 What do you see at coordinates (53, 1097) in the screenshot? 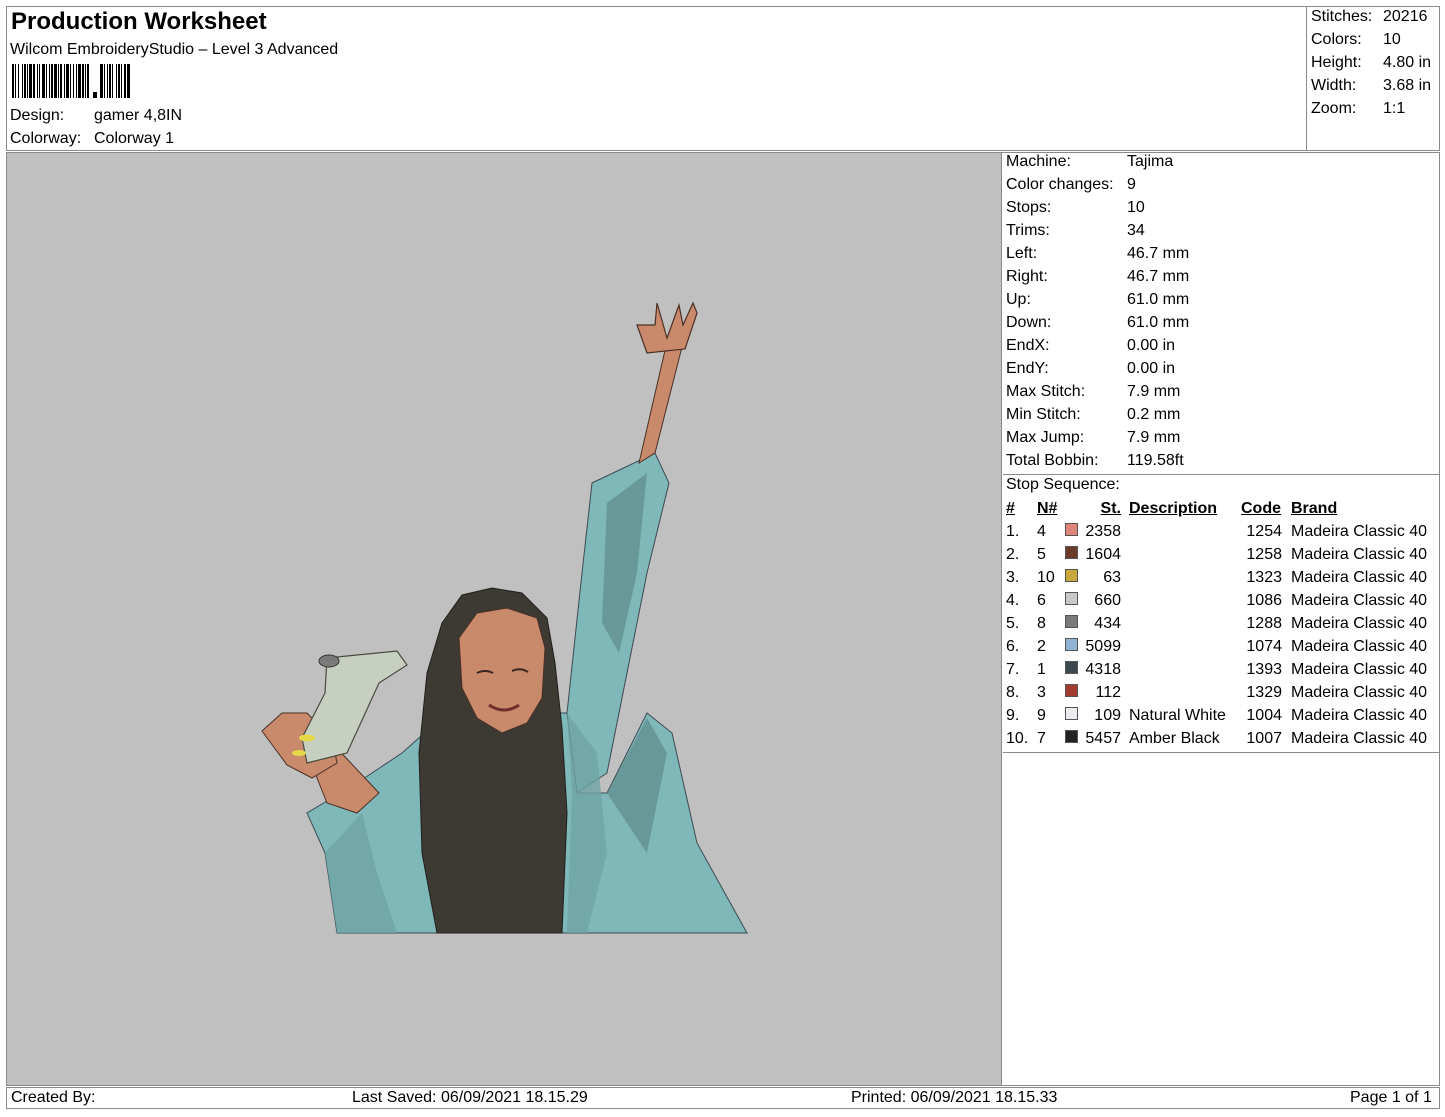
I see `created-by: Created By:` at bounding box center [53, 1097].